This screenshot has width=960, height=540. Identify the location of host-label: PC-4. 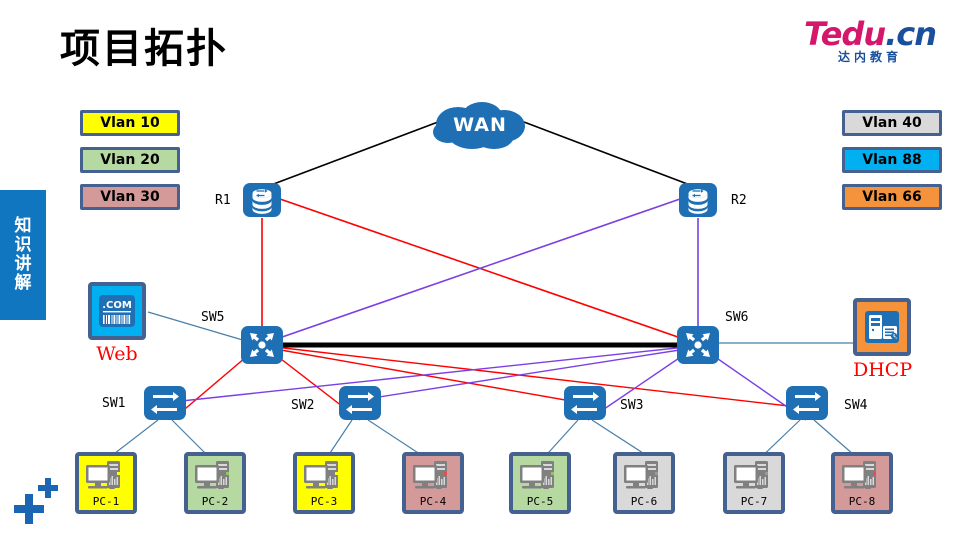
(433, 501).